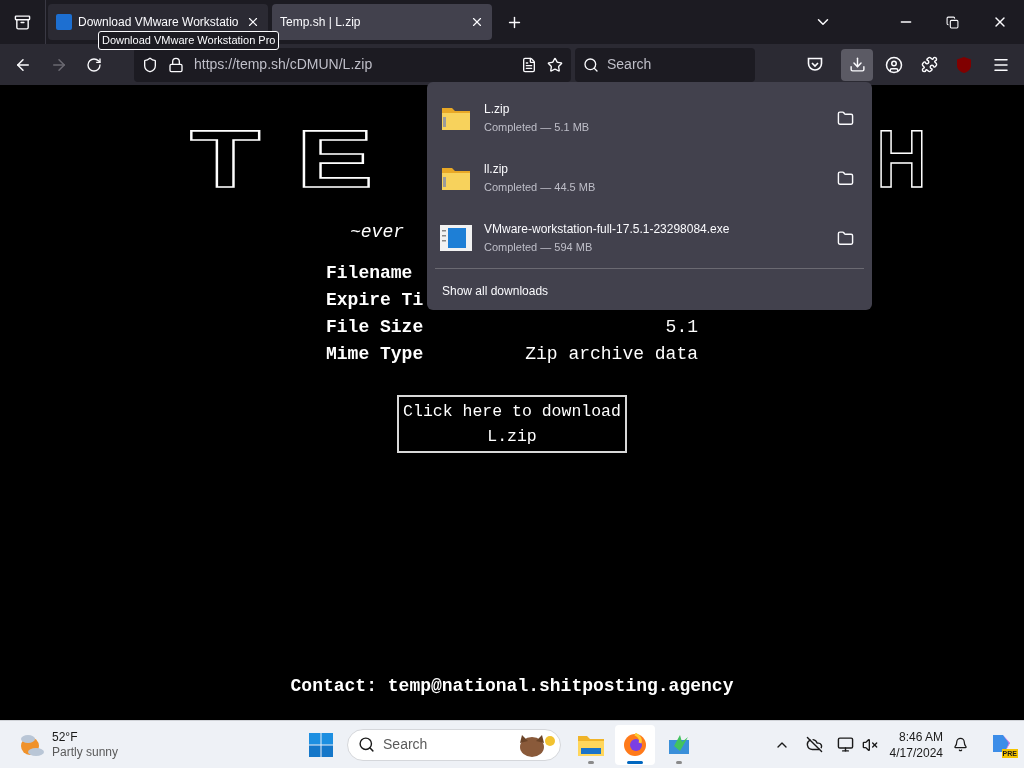 Image resolution: width=1024 pixels, height=768 pixels. What do you see at coordinates (321, 744) in the screenshot?
I see `start-icon` at bounding box center [321, 744].